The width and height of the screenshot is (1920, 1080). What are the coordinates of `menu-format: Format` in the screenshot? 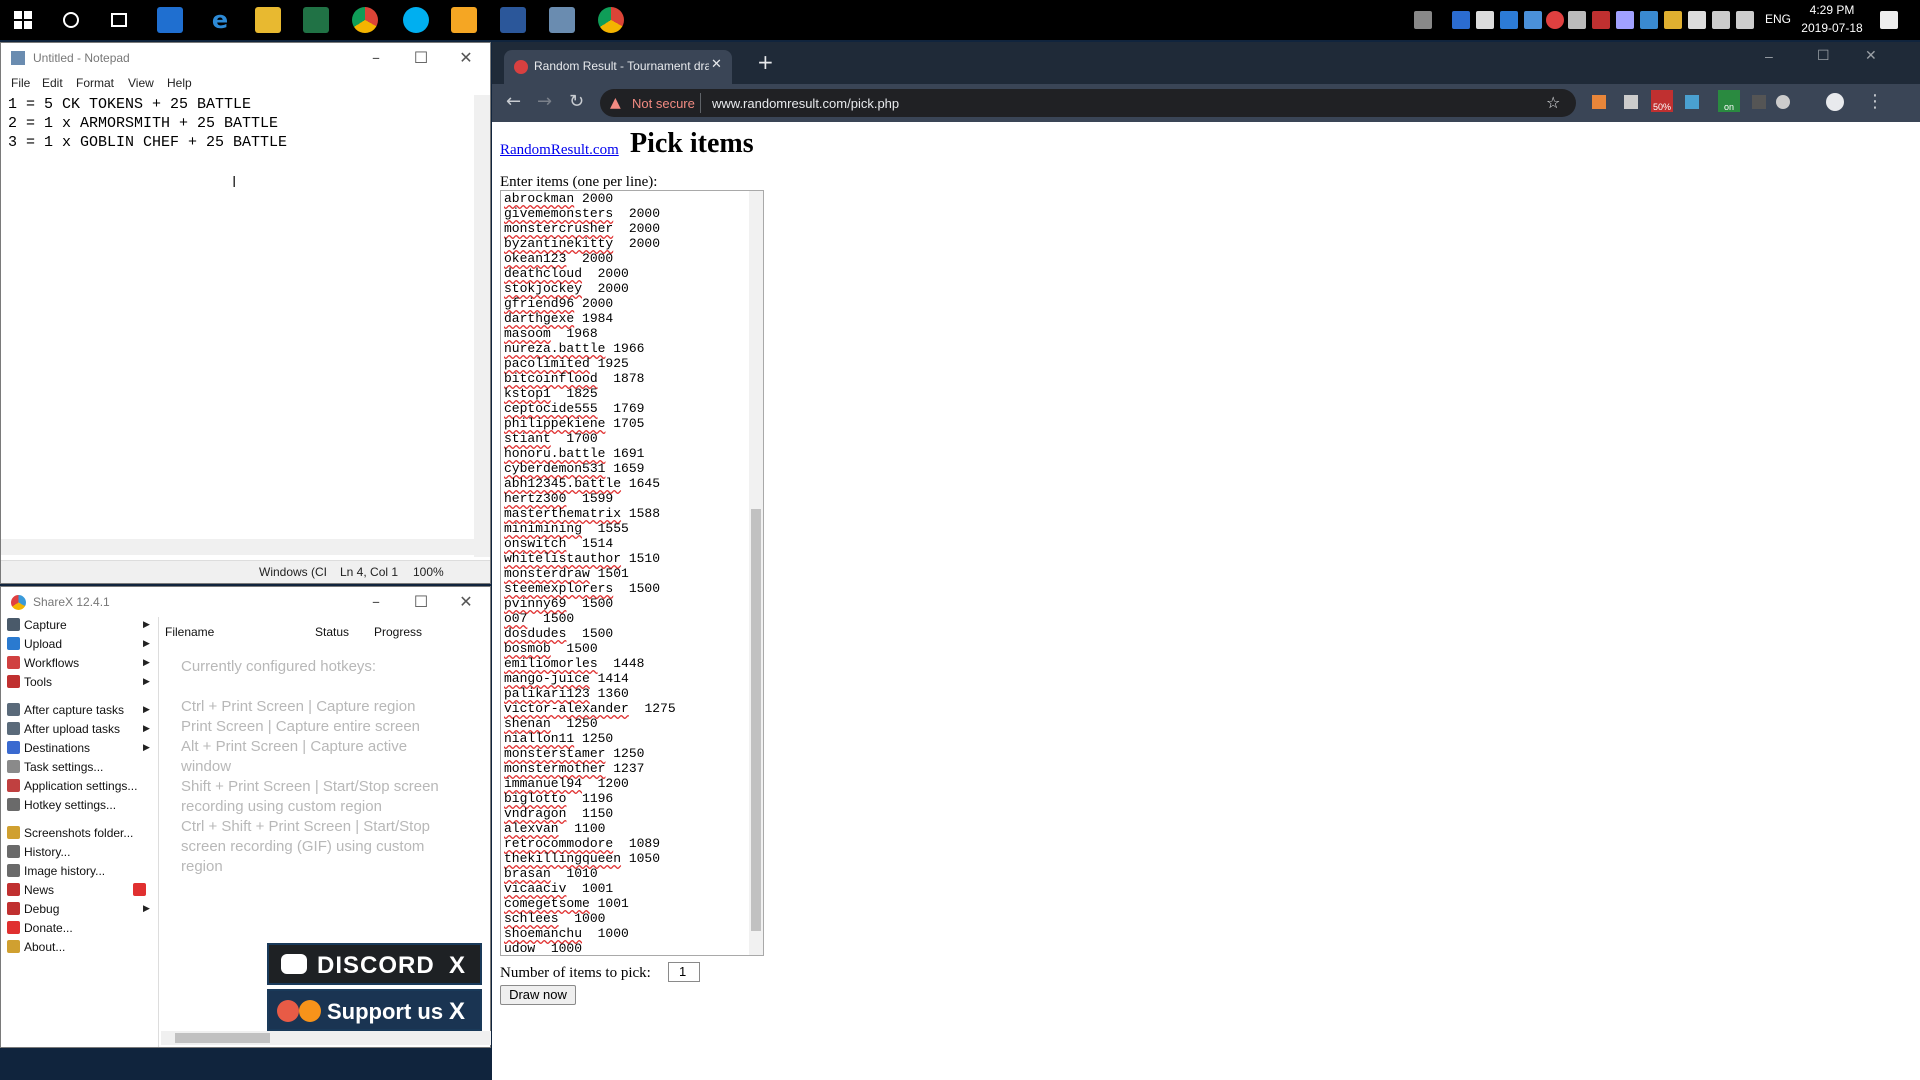 It's located at (95, 83).